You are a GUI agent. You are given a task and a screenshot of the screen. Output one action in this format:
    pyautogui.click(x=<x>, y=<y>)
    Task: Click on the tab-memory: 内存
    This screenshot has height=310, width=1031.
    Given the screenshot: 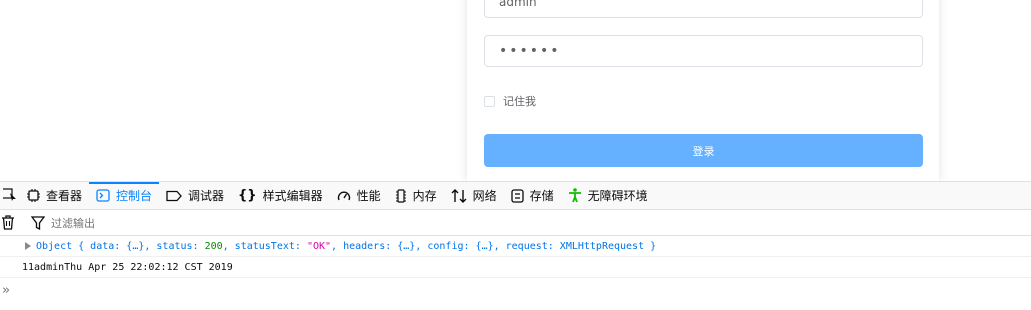 What is the action you would take?
    pyautogui.click(x=416, y=195)
    